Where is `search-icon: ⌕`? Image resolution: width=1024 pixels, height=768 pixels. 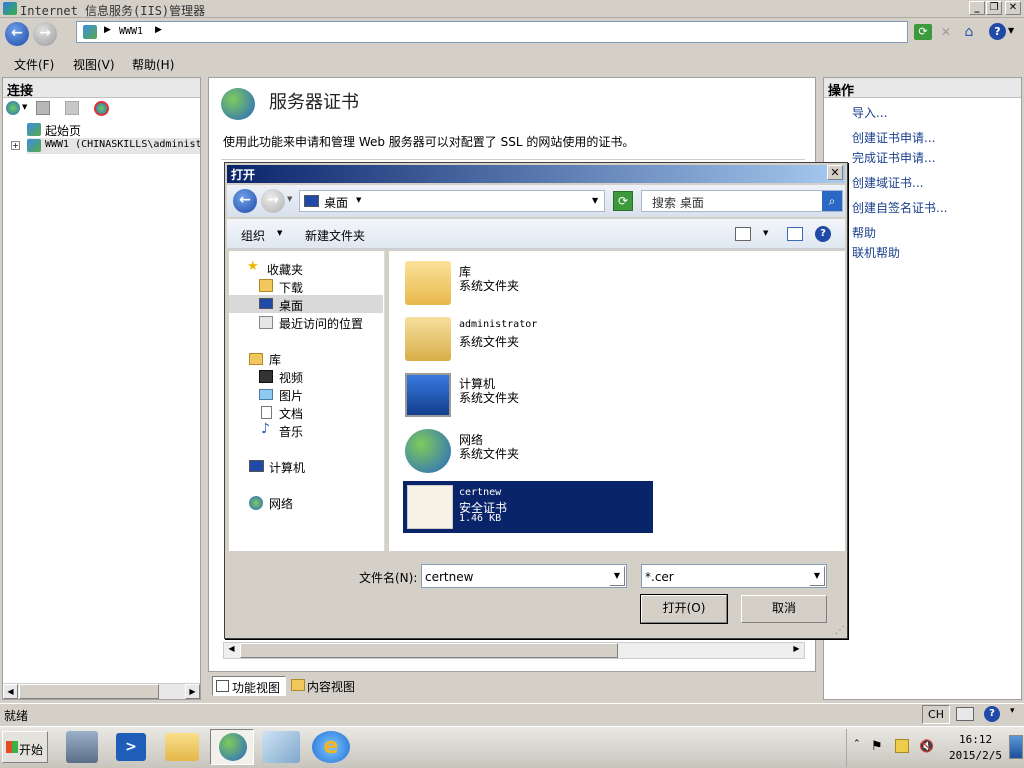 search-icon: ⌕ is located at coordinates (832, 201).